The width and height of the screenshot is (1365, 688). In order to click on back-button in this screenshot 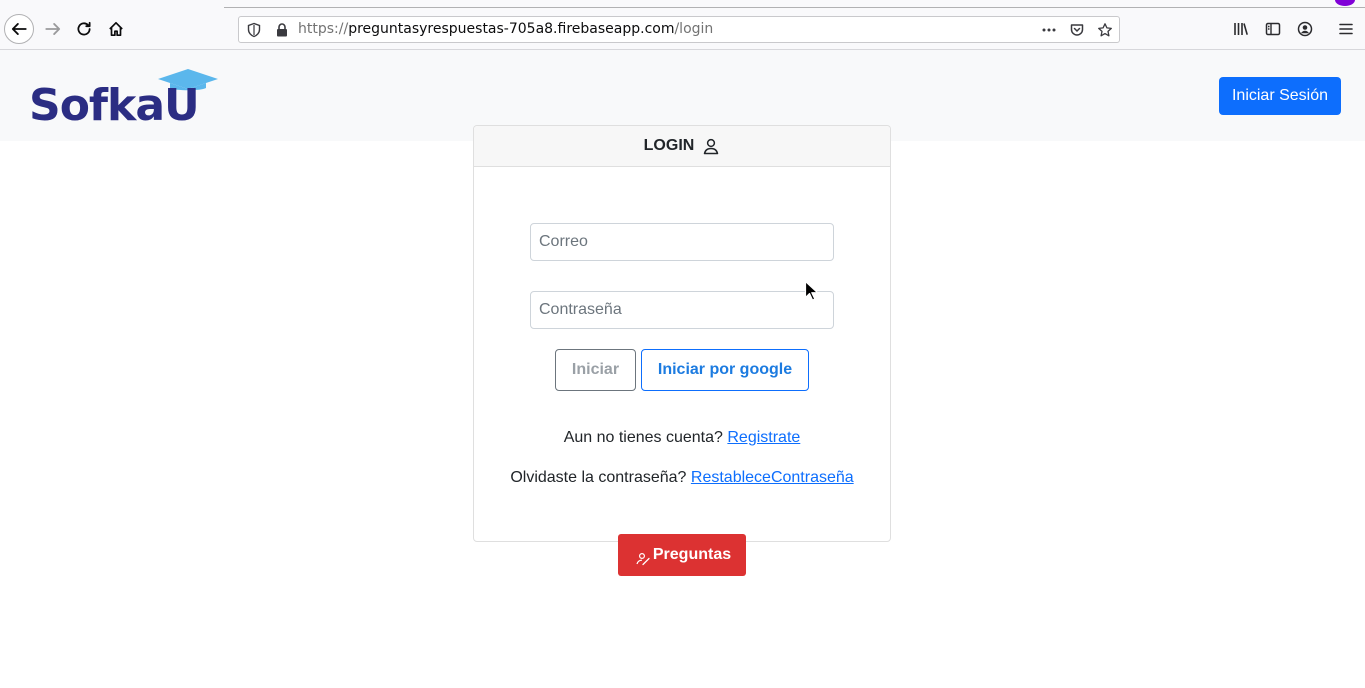, I will do `click(19, 29)`.